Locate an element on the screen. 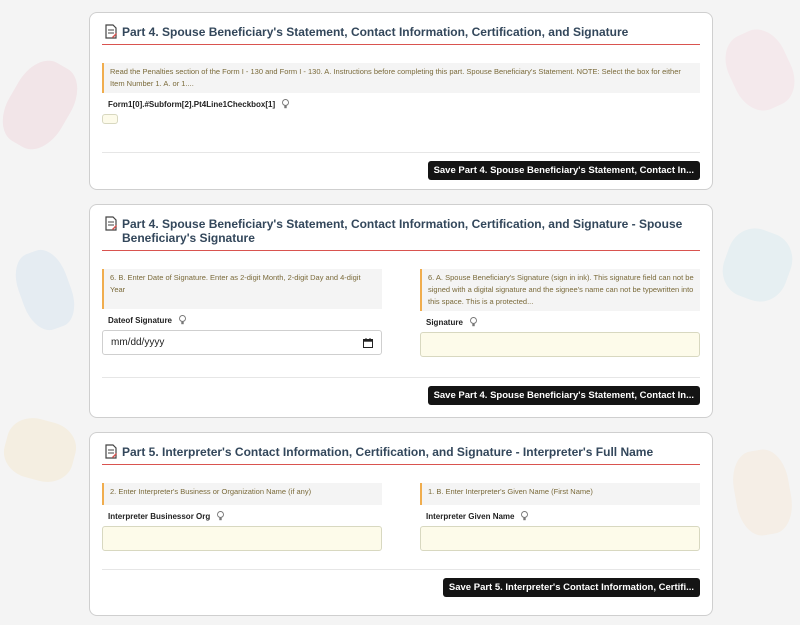 This screenshot has width=800, height=625. signature-input is located at coordinates (560, 344).